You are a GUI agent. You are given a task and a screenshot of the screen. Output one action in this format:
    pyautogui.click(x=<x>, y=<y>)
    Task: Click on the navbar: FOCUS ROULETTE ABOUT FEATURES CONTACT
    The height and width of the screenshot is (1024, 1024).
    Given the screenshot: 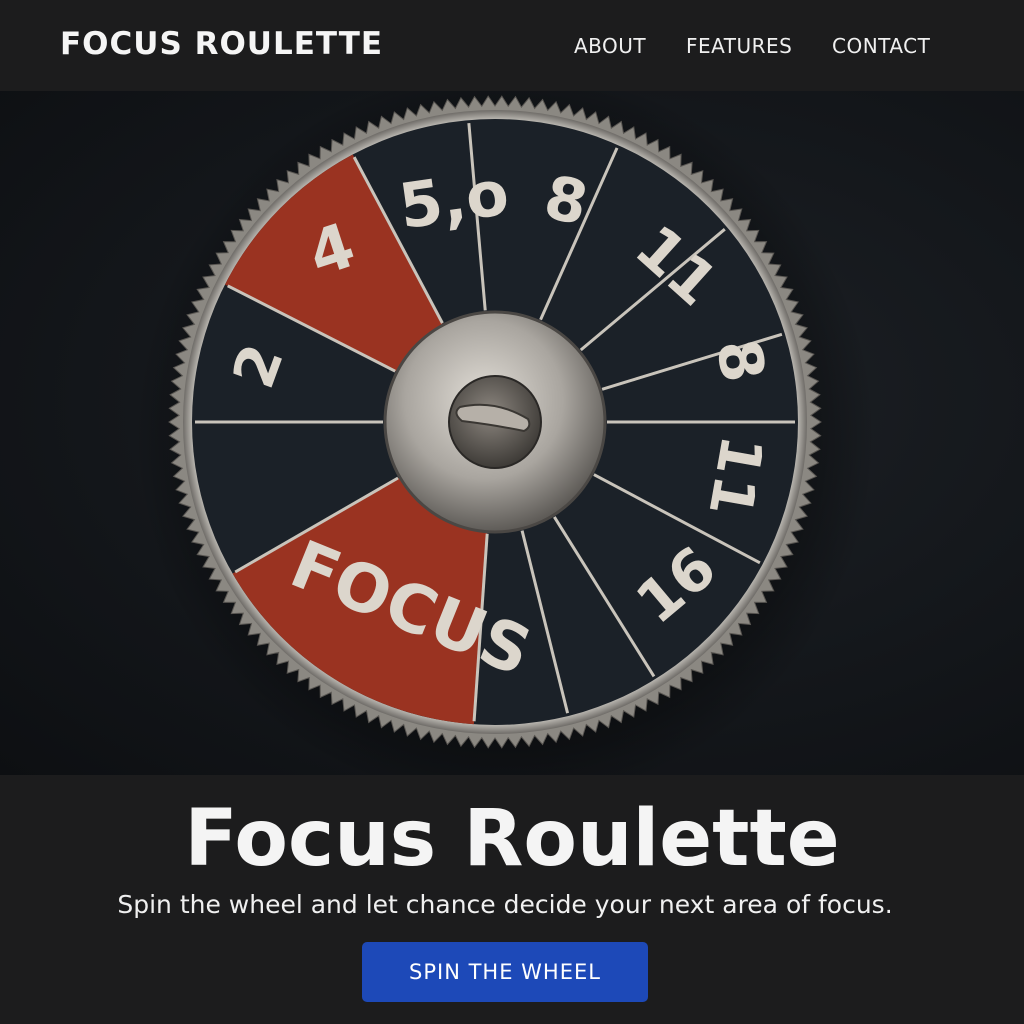 What is the action you would take?
    pyautogui.click(x=512, y=46)
    